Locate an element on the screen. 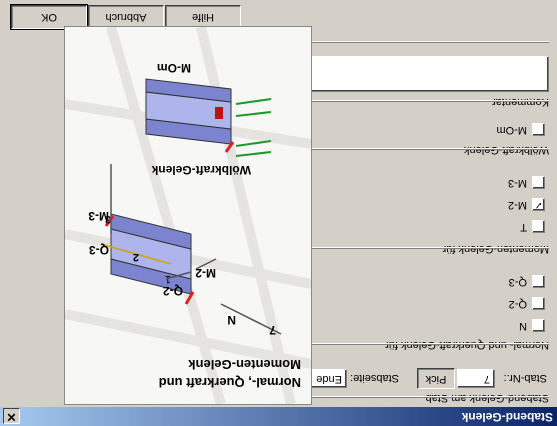  pick-button: Pick is located at coordinates (436, 378).